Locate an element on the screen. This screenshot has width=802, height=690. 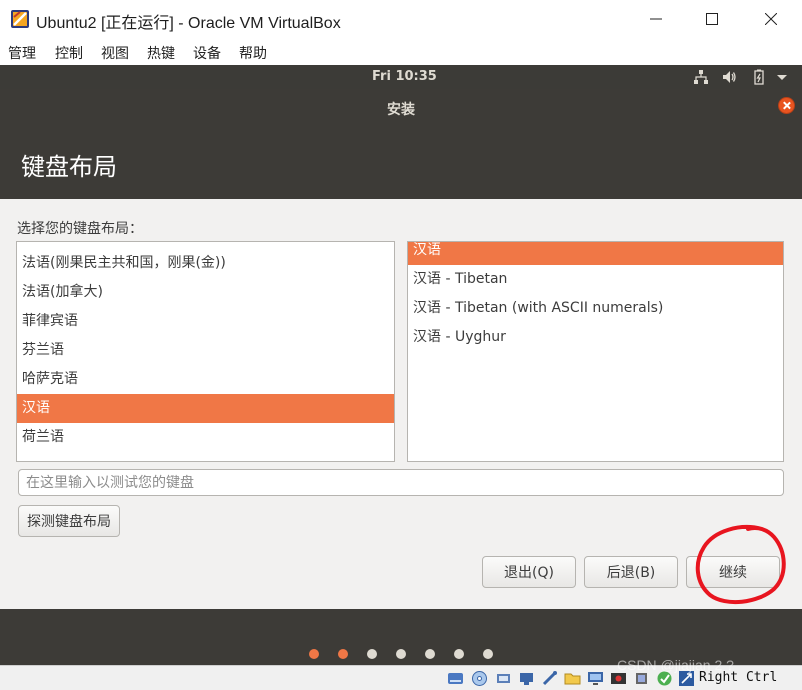
detect-layout-button: 探测键盘布局 is located at coordinates (69, 521).